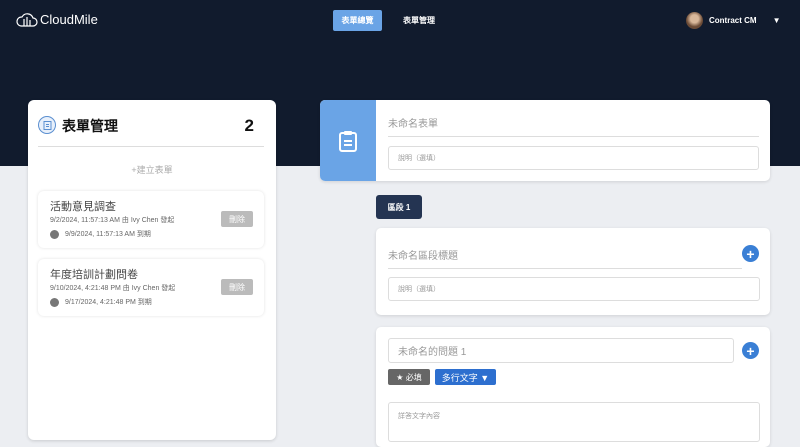 The width and height of the screenshot is (800, 447). I want to click on due-text: 9/9/2024, 11:57:13 AM 到期, so click(108, 234).